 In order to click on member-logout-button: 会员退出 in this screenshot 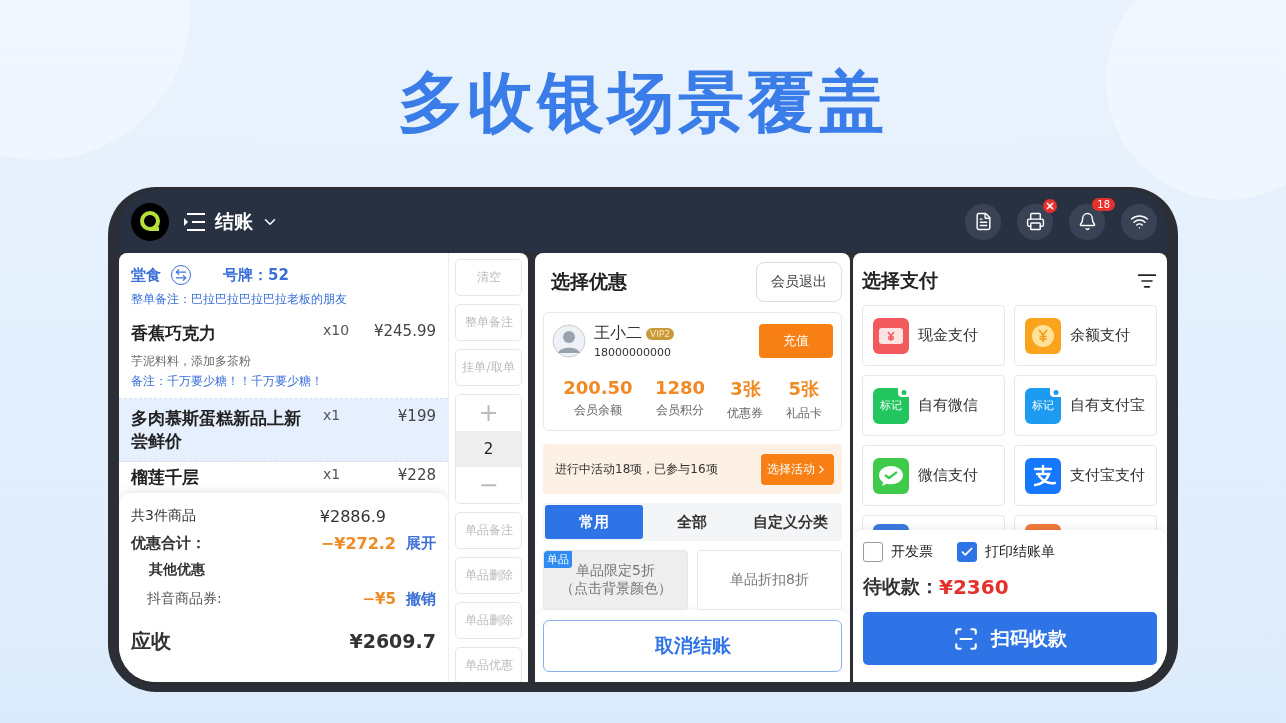, I will do `click(799, 282)`.